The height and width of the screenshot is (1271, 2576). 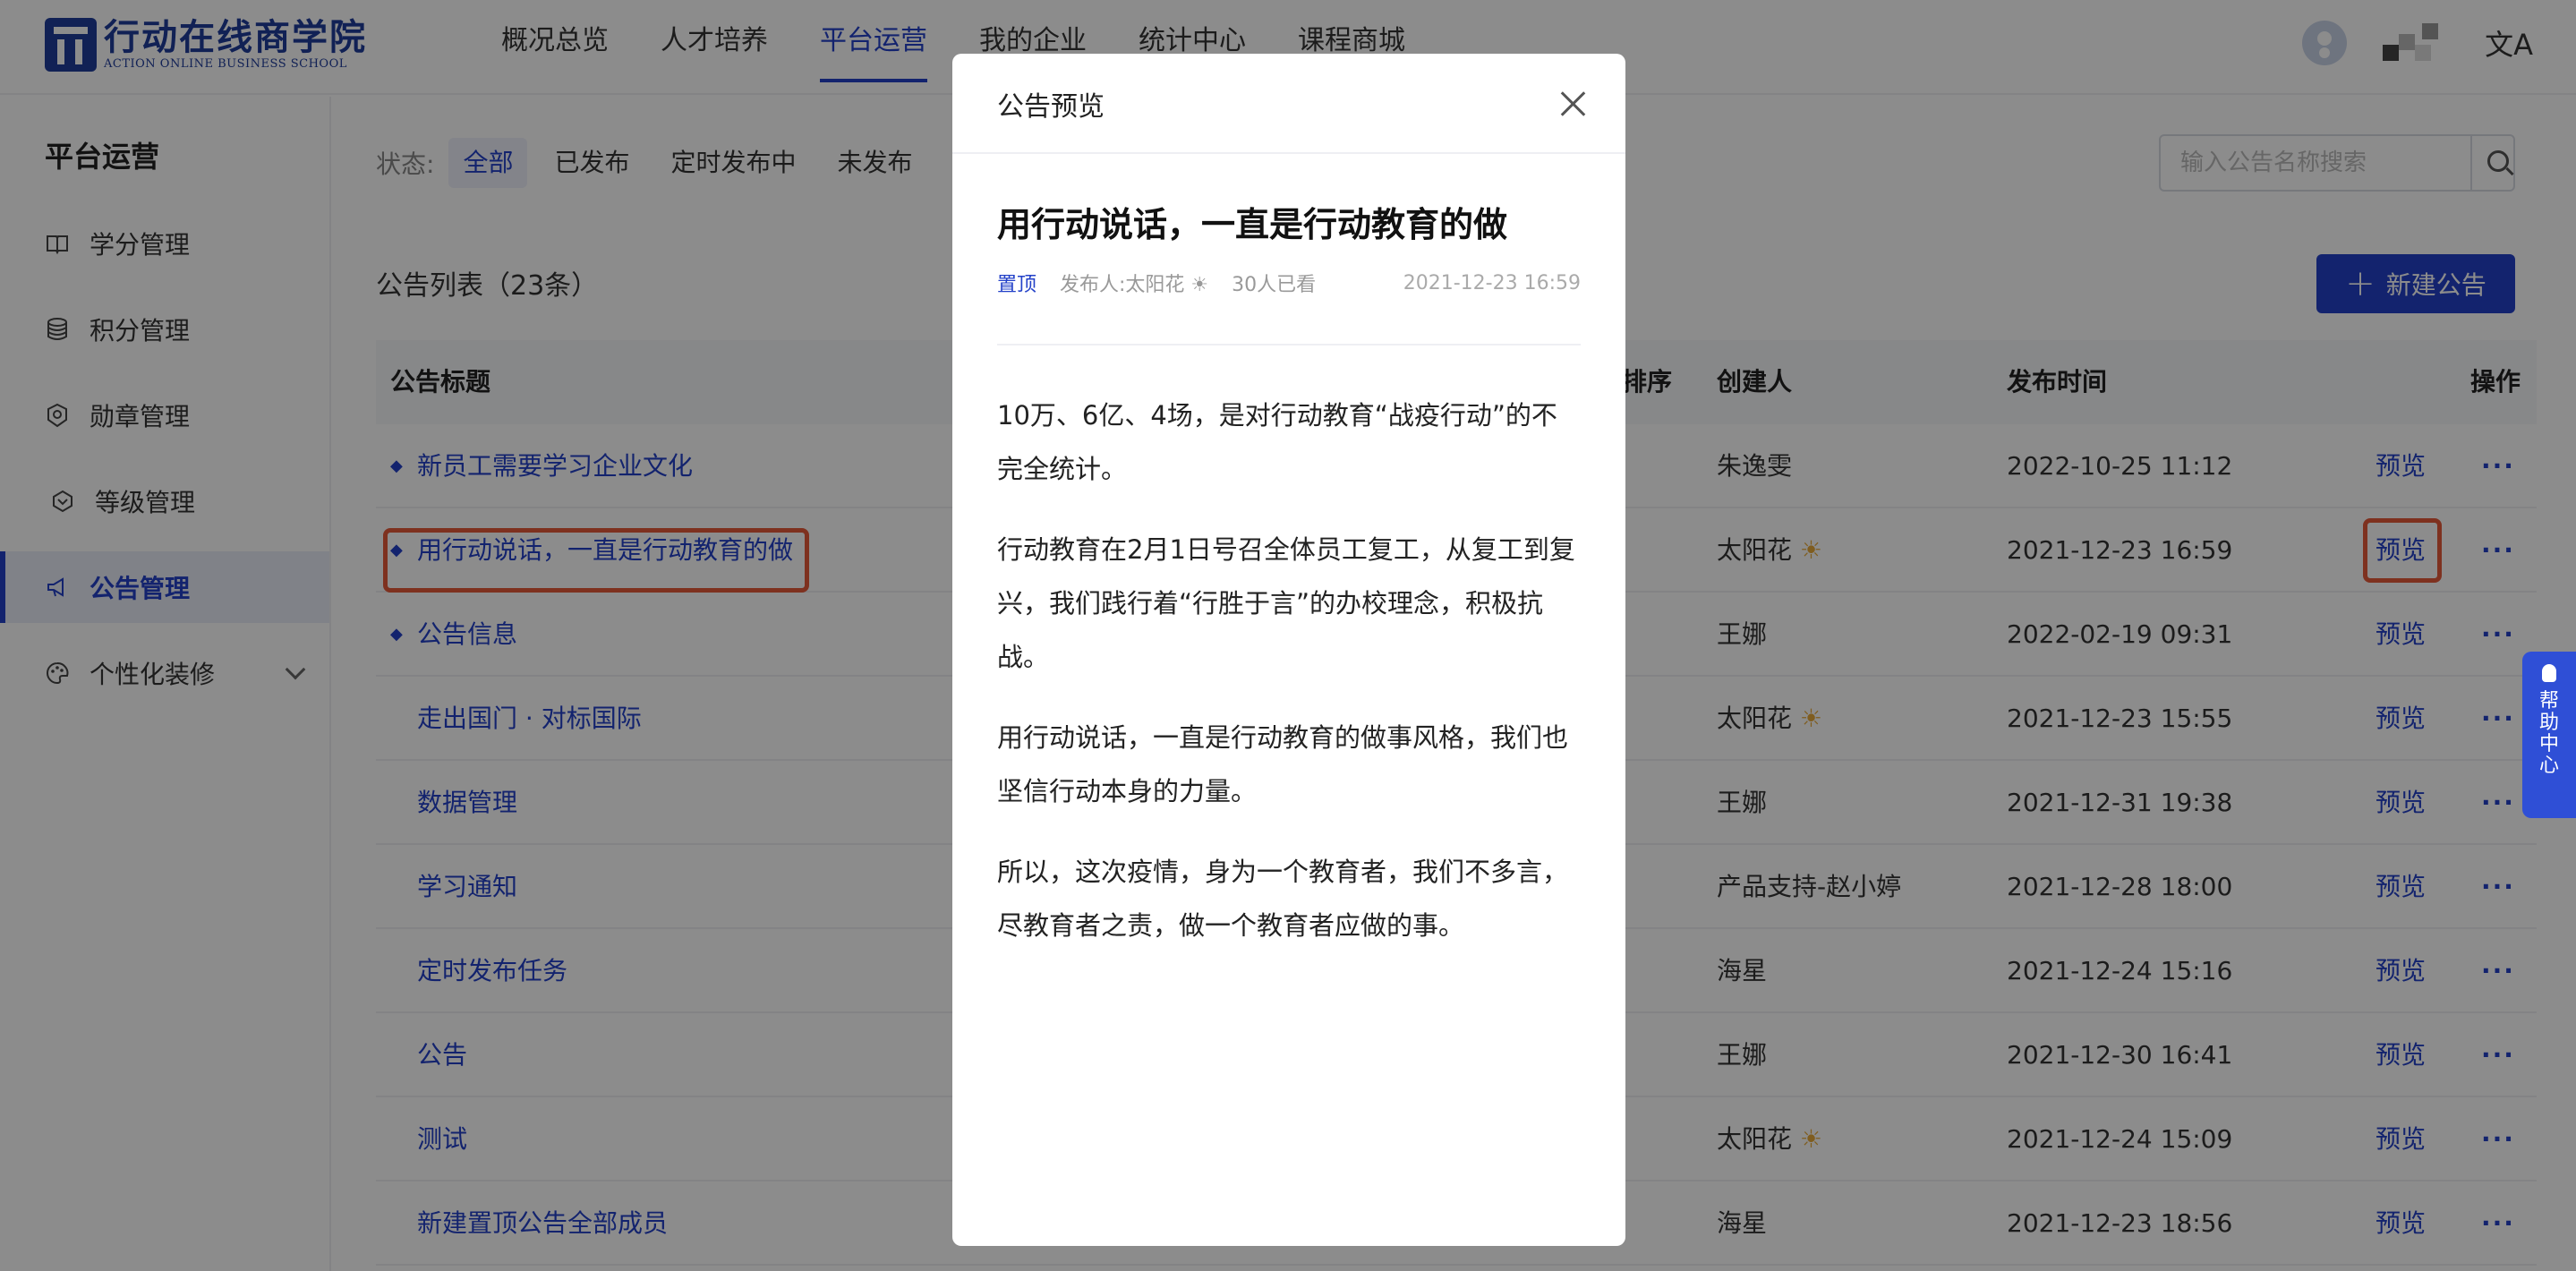 I want to click on modal-header: 公告预览, so click(x=1288, y=104).